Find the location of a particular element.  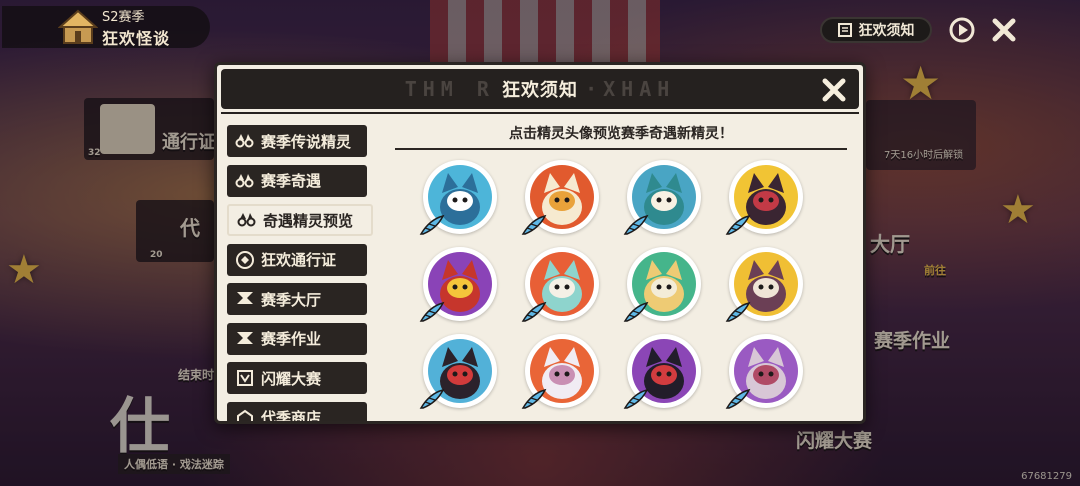

season-number: S2赛季 is located at coordinates (123, 17).